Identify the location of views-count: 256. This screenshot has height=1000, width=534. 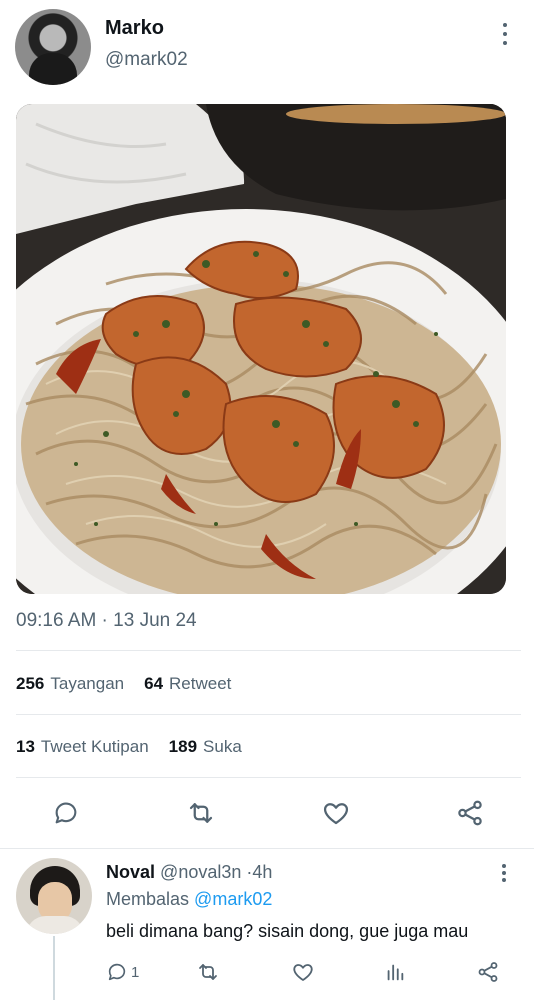
(30, 683).